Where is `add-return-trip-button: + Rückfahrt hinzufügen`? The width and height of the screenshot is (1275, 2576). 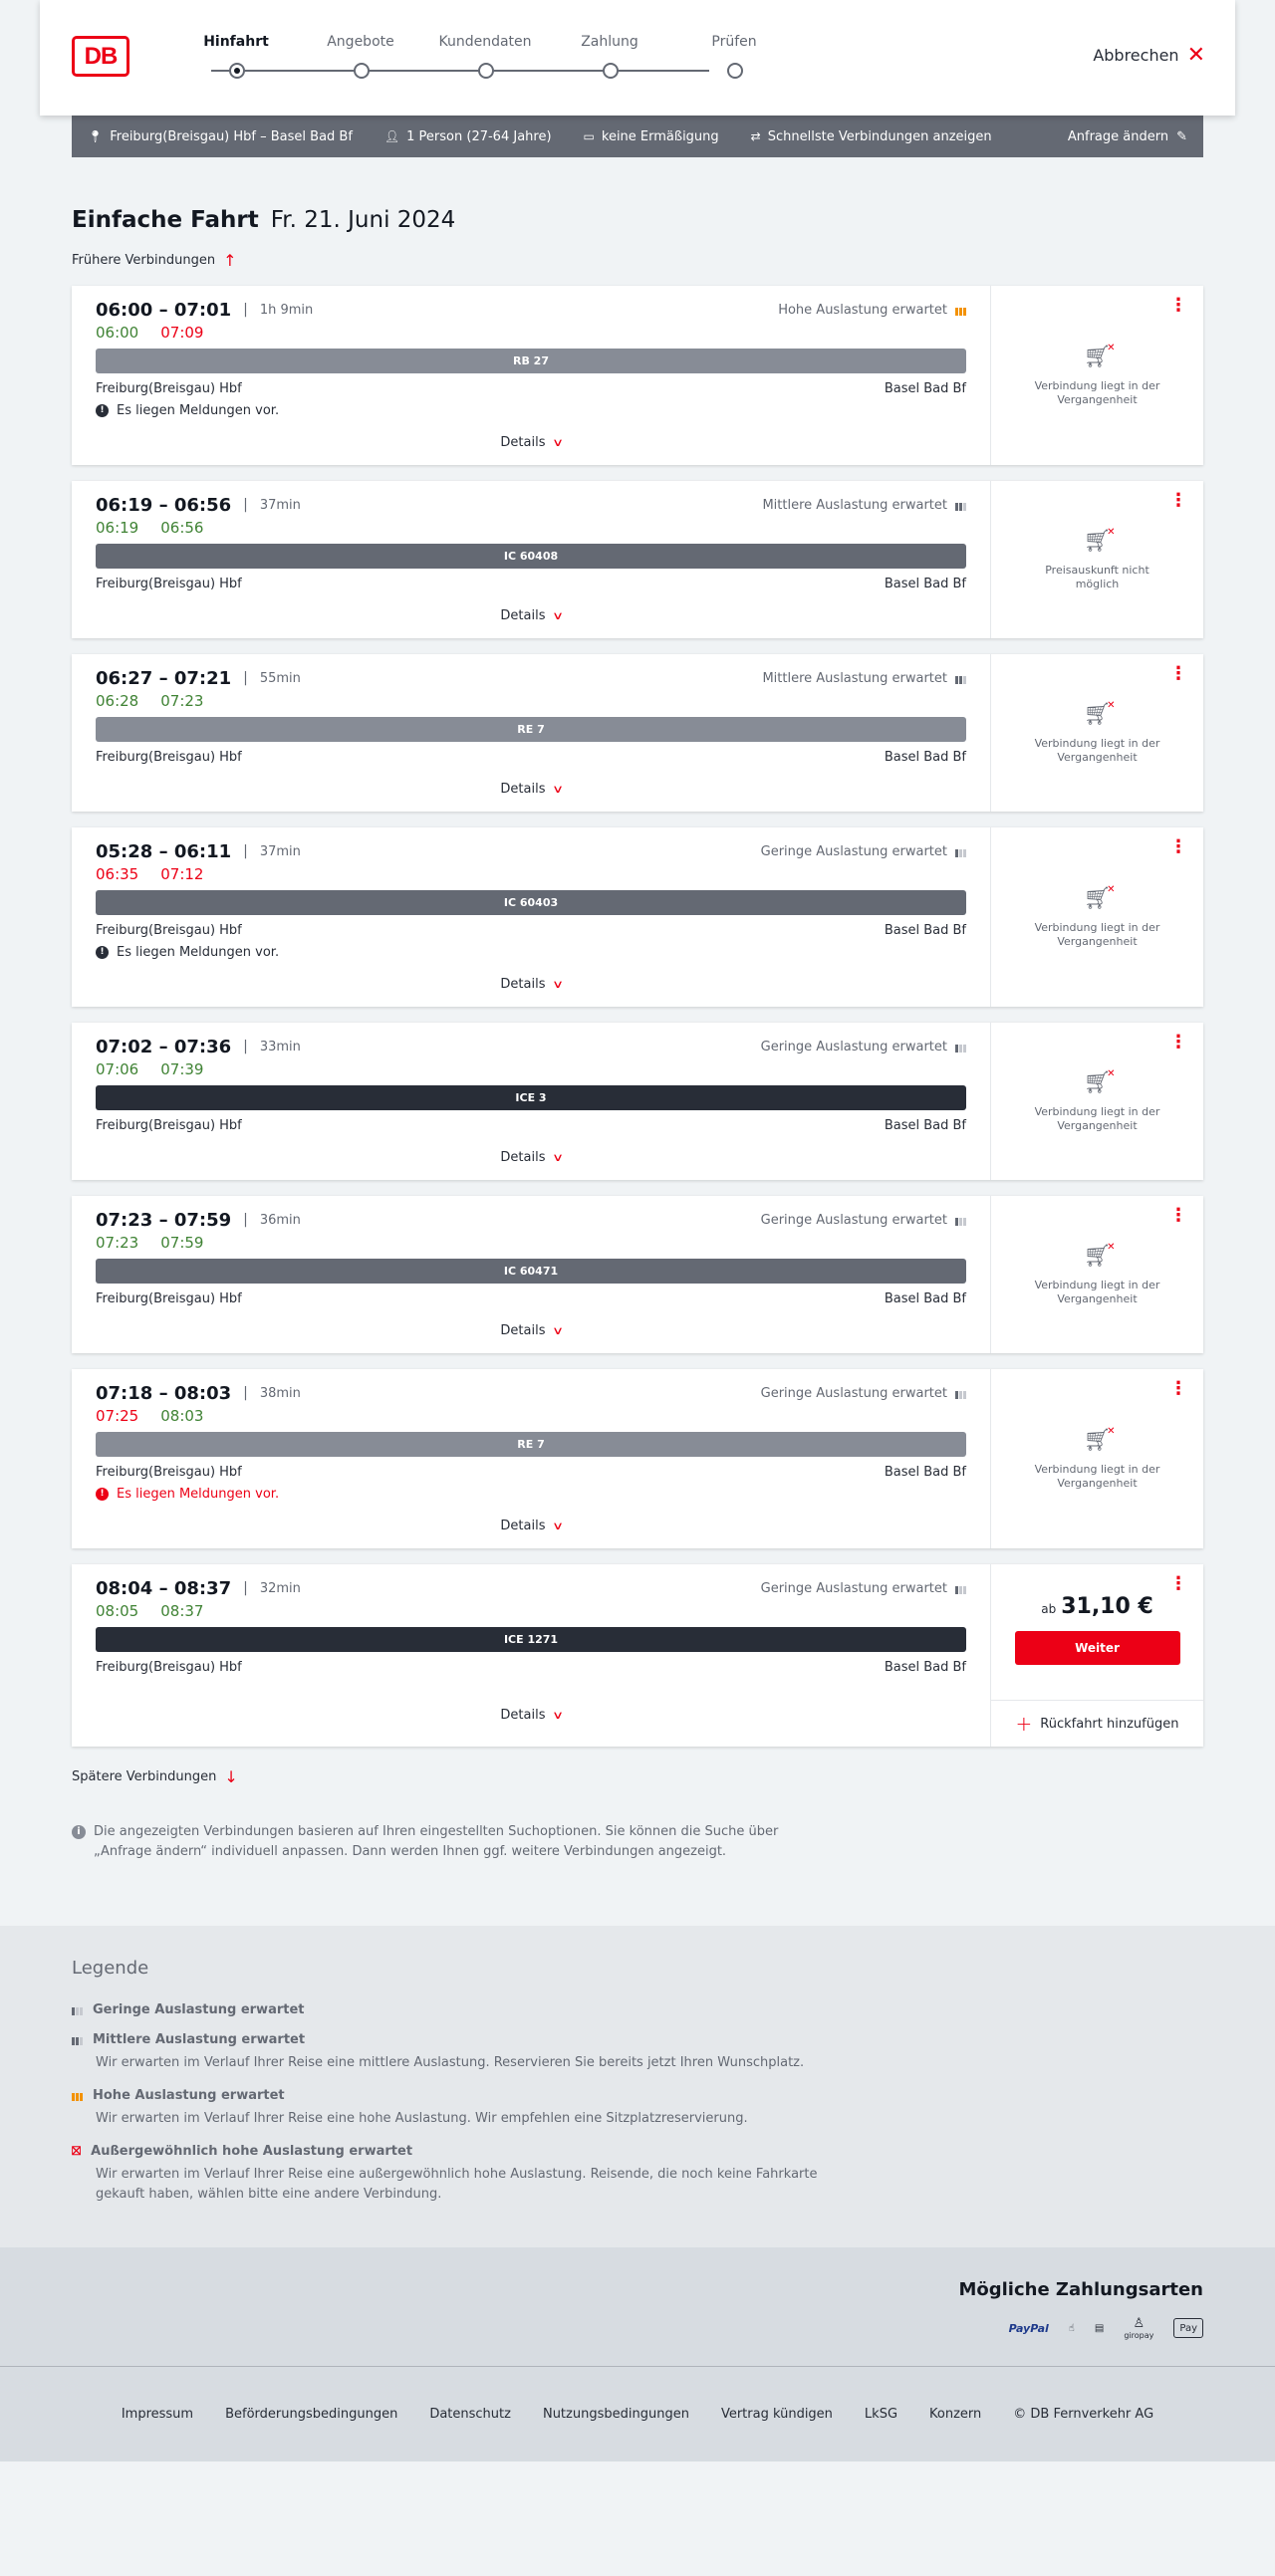
add-return-trip-button: + Rückfahrt hinzufügen is located at coordinates (1097, 1723).